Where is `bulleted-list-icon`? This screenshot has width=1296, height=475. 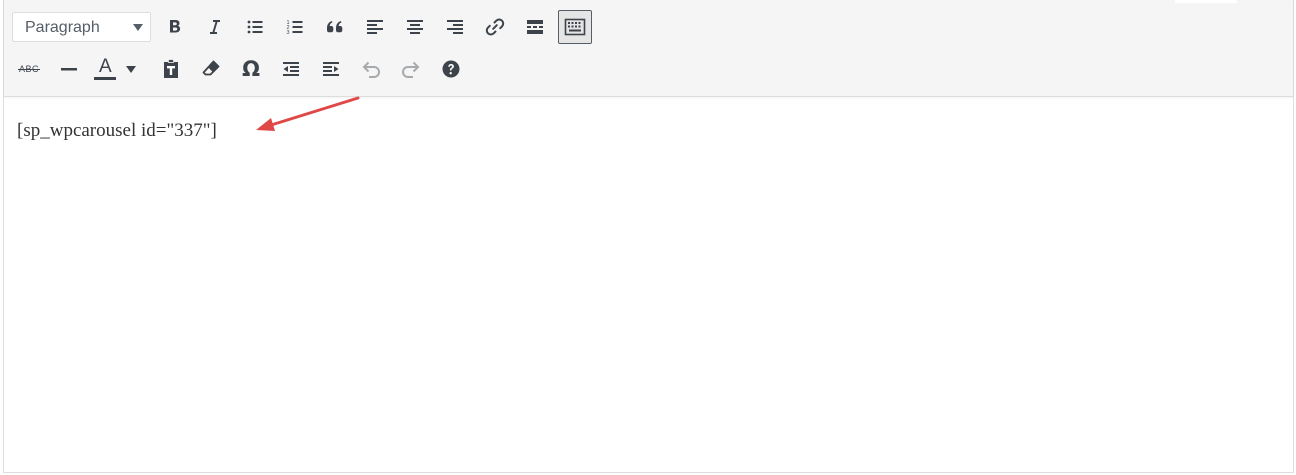 bulleted-list-icon is located at coordinates (255, 27).